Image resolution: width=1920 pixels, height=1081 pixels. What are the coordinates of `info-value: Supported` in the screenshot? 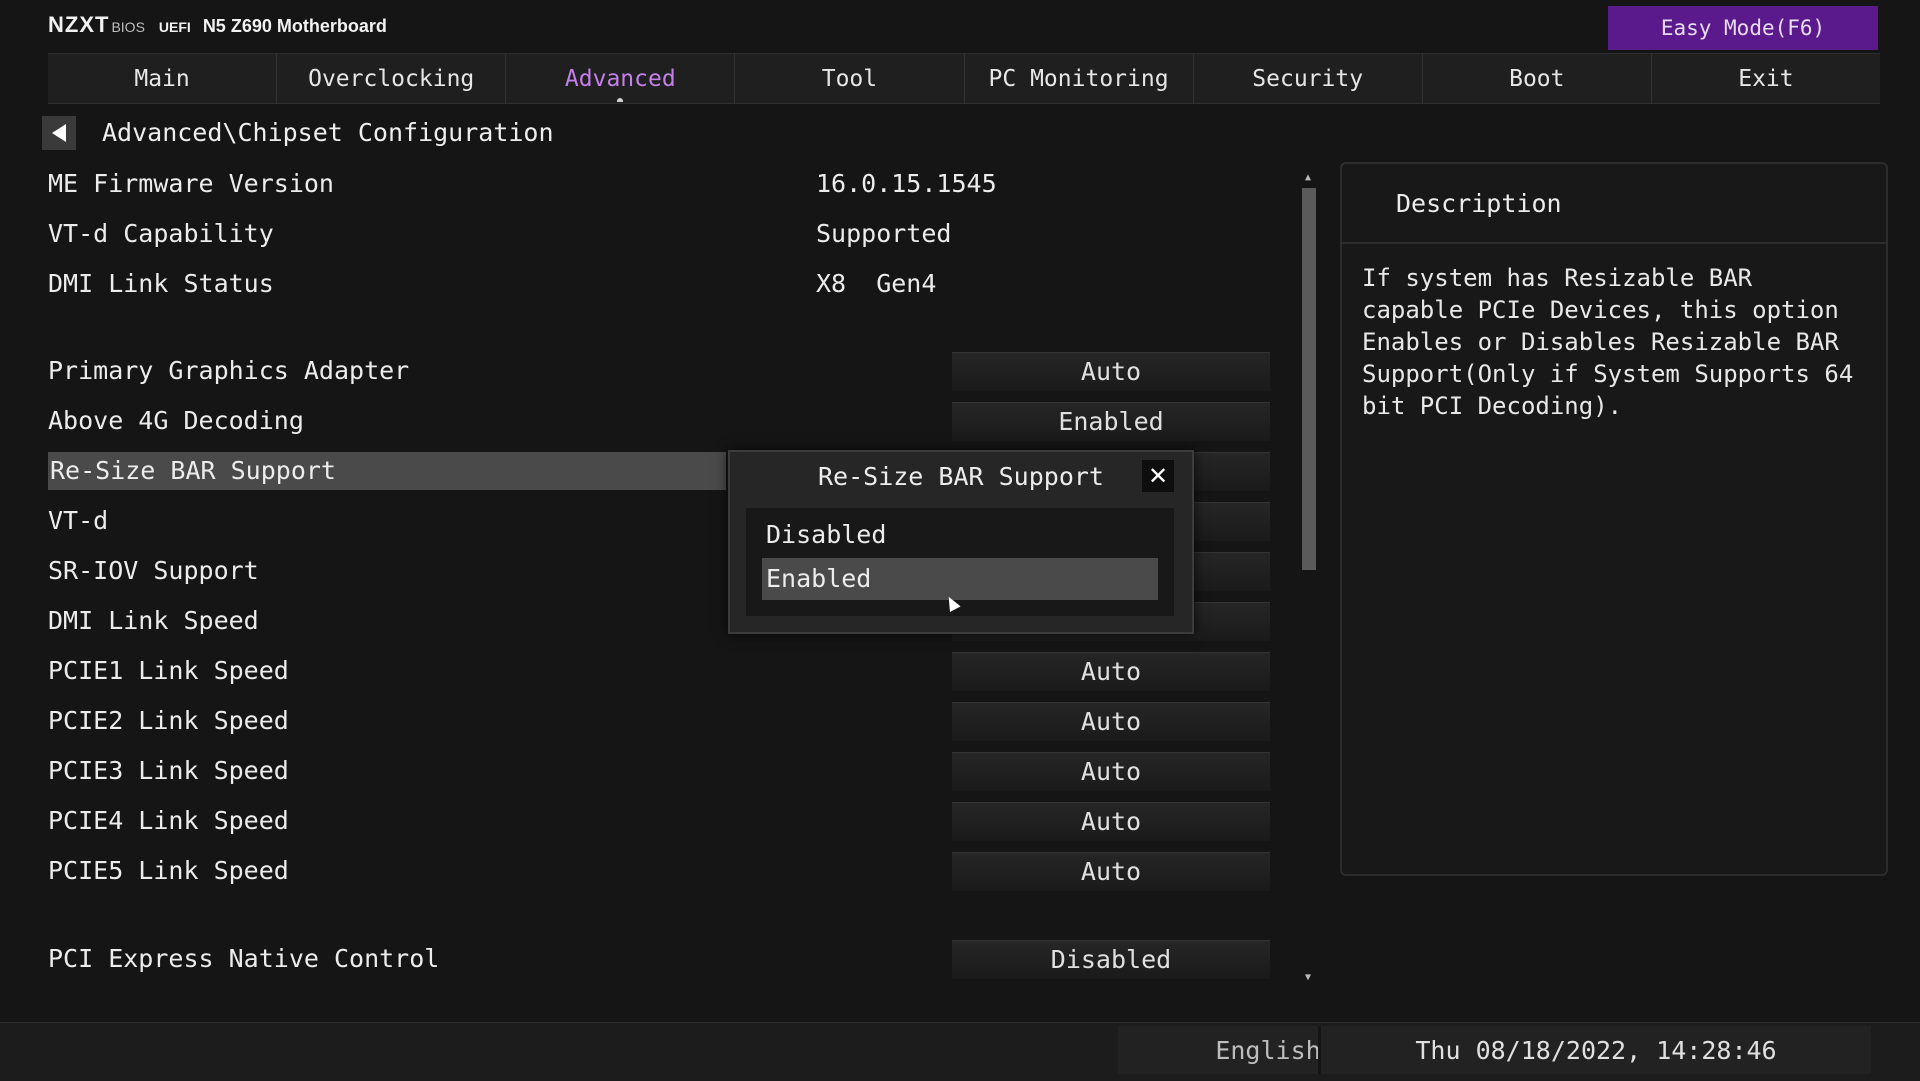 It's located at (884, 233).